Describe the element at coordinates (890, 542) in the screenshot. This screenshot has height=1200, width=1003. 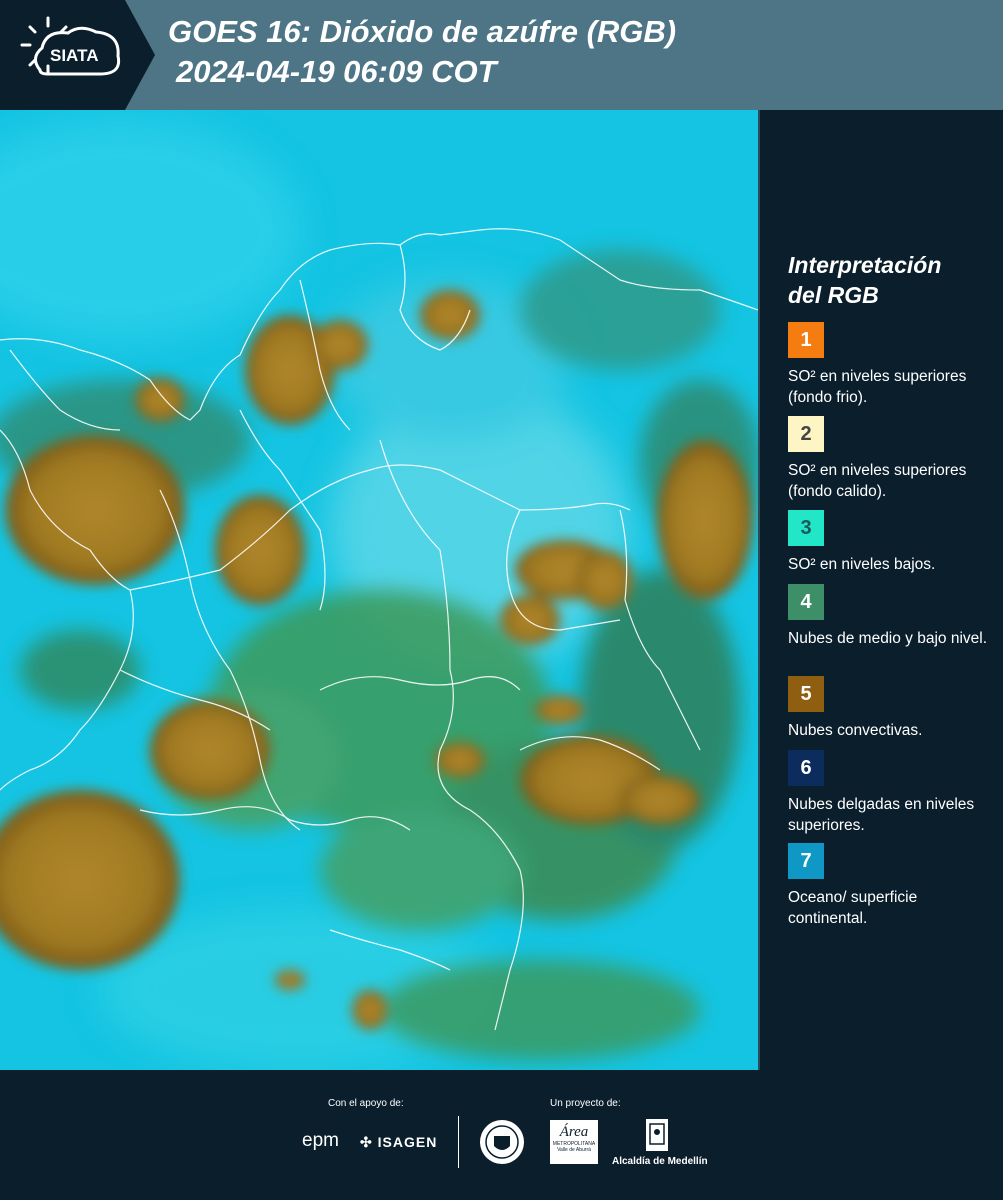
I see `legend-item-3: 3 SO² en niveles bajos.` at that location.